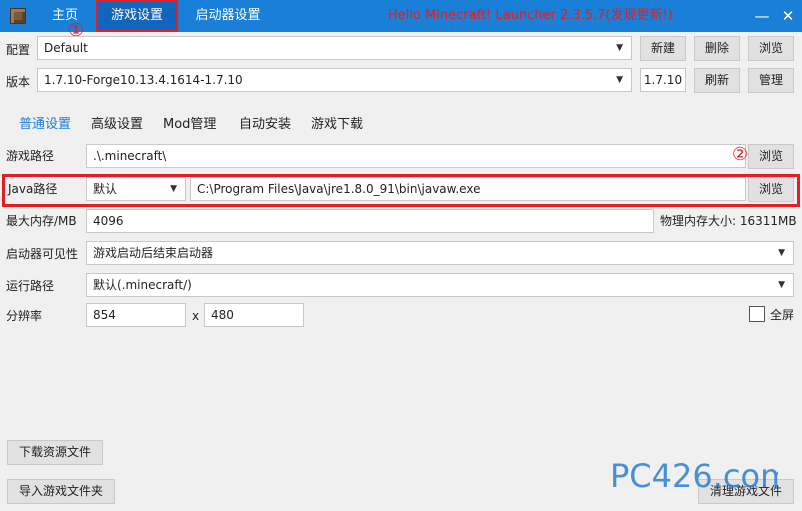  Describe the element at coordinates (153, 253) in the screenshot. I see `visibility-value: 游戏启动后结束启动器` at that location.